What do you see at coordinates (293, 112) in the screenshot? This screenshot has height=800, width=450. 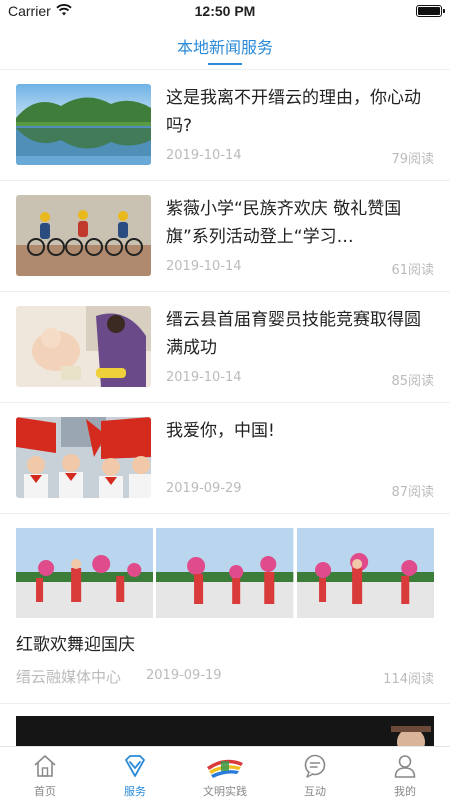 I see `news-title: 这是我离不开缙云的理由，你心动吗?` at bounding box center [293, 112].